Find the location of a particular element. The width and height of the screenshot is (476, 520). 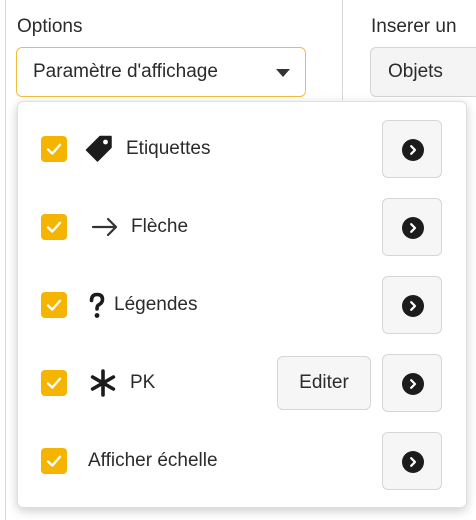

legendes-checkbox is located at coordinates (54, 305).